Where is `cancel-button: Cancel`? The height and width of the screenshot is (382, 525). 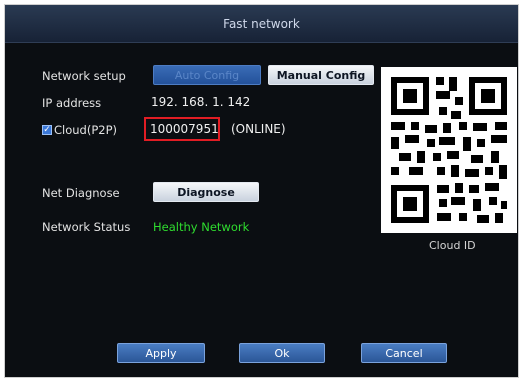 cancel-button: Cancel is located at coordinates (404, 353).